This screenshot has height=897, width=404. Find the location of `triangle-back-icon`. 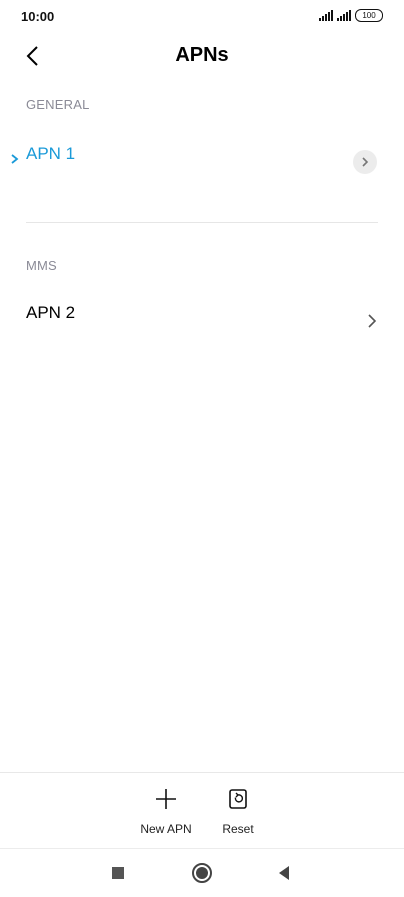

triangle-back-icon is located at coordinates (284, 873).